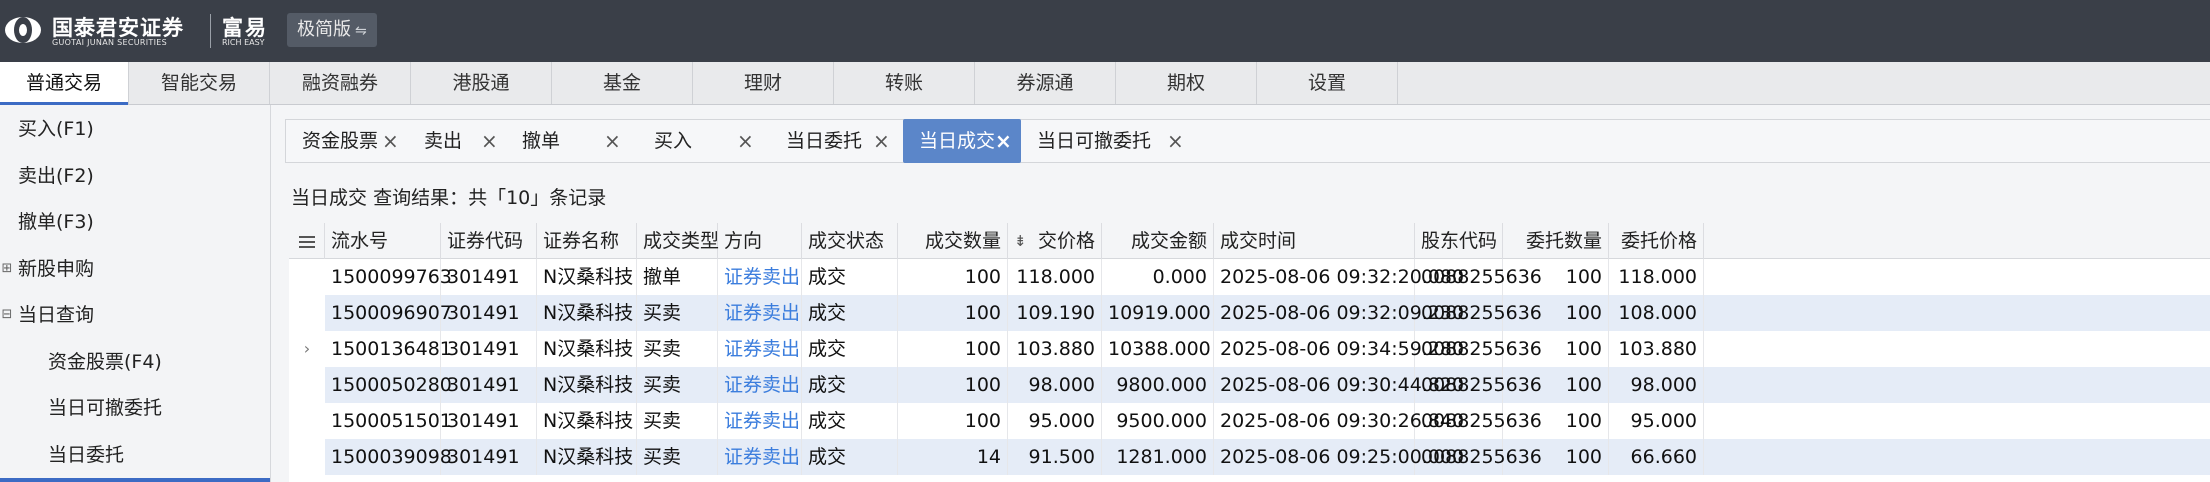 The width and height of the screenshot is (2210, 482). Describe the element at coordinates (135, 222) in the screenshot. I see `sidebar-item-2: 撤单(F3)` at that location.